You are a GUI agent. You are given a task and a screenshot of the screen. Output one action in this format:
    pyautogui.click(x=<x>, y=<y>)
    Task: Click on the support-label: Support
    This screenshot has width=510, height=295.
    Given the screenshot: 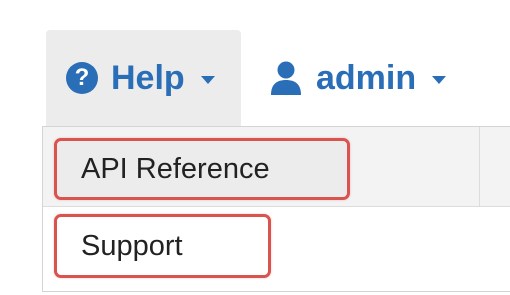 What is the action you would take?
    pyautogui.click(x=132, y=245)
    